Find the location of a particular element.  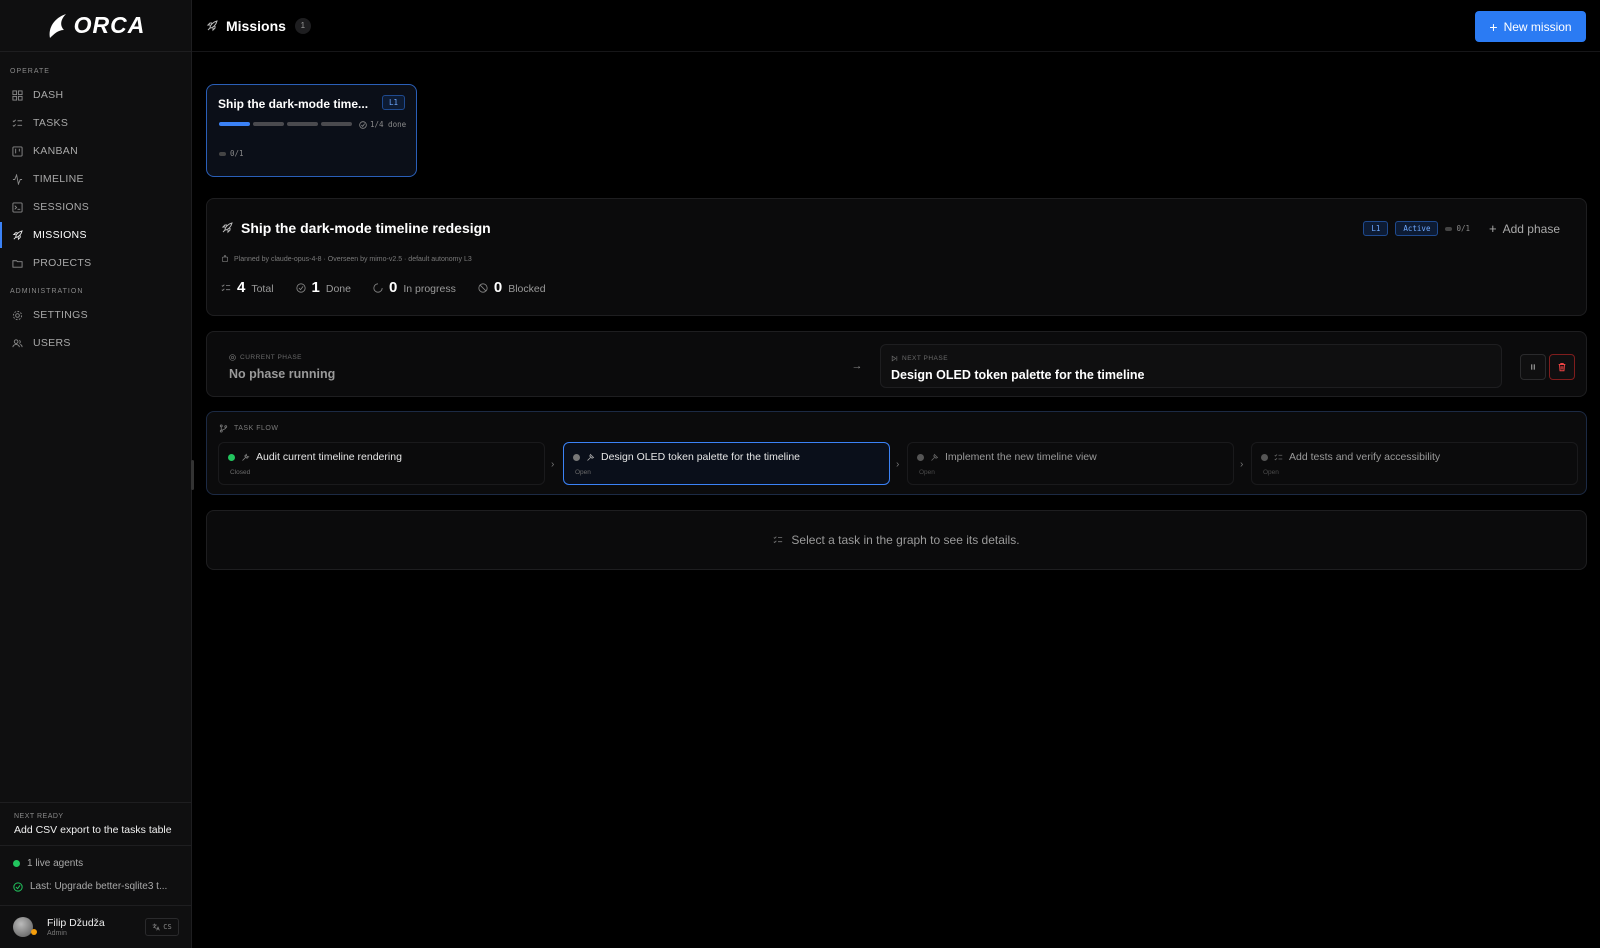

language-code: CS is located at coordinates (167, 927).